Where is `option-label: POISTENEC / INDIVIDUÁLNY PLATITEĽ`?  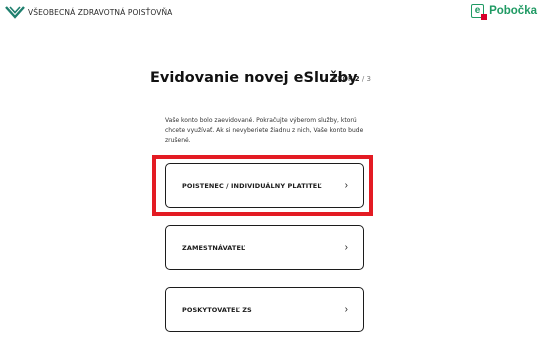
option-label: POISTENEC / INDIVIDUÁLNY PLATITEĽ is located at coordinates (252, 185).